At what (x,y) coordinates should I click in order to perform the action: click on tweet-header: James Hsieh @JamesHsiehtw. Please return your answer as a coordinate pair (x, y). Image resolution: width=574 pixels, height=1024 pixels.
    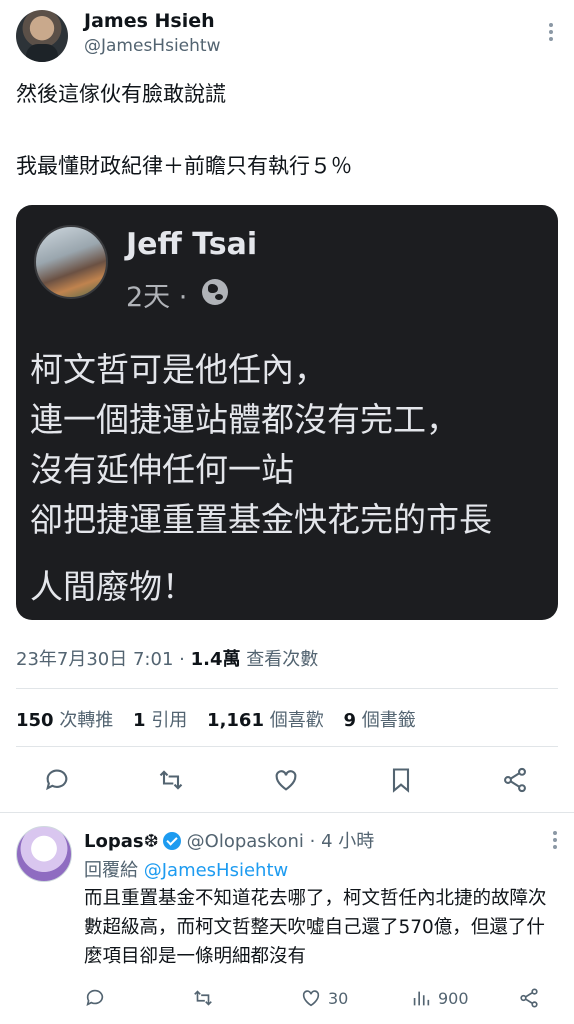
    Looking at the image, I should click on (287, 38).